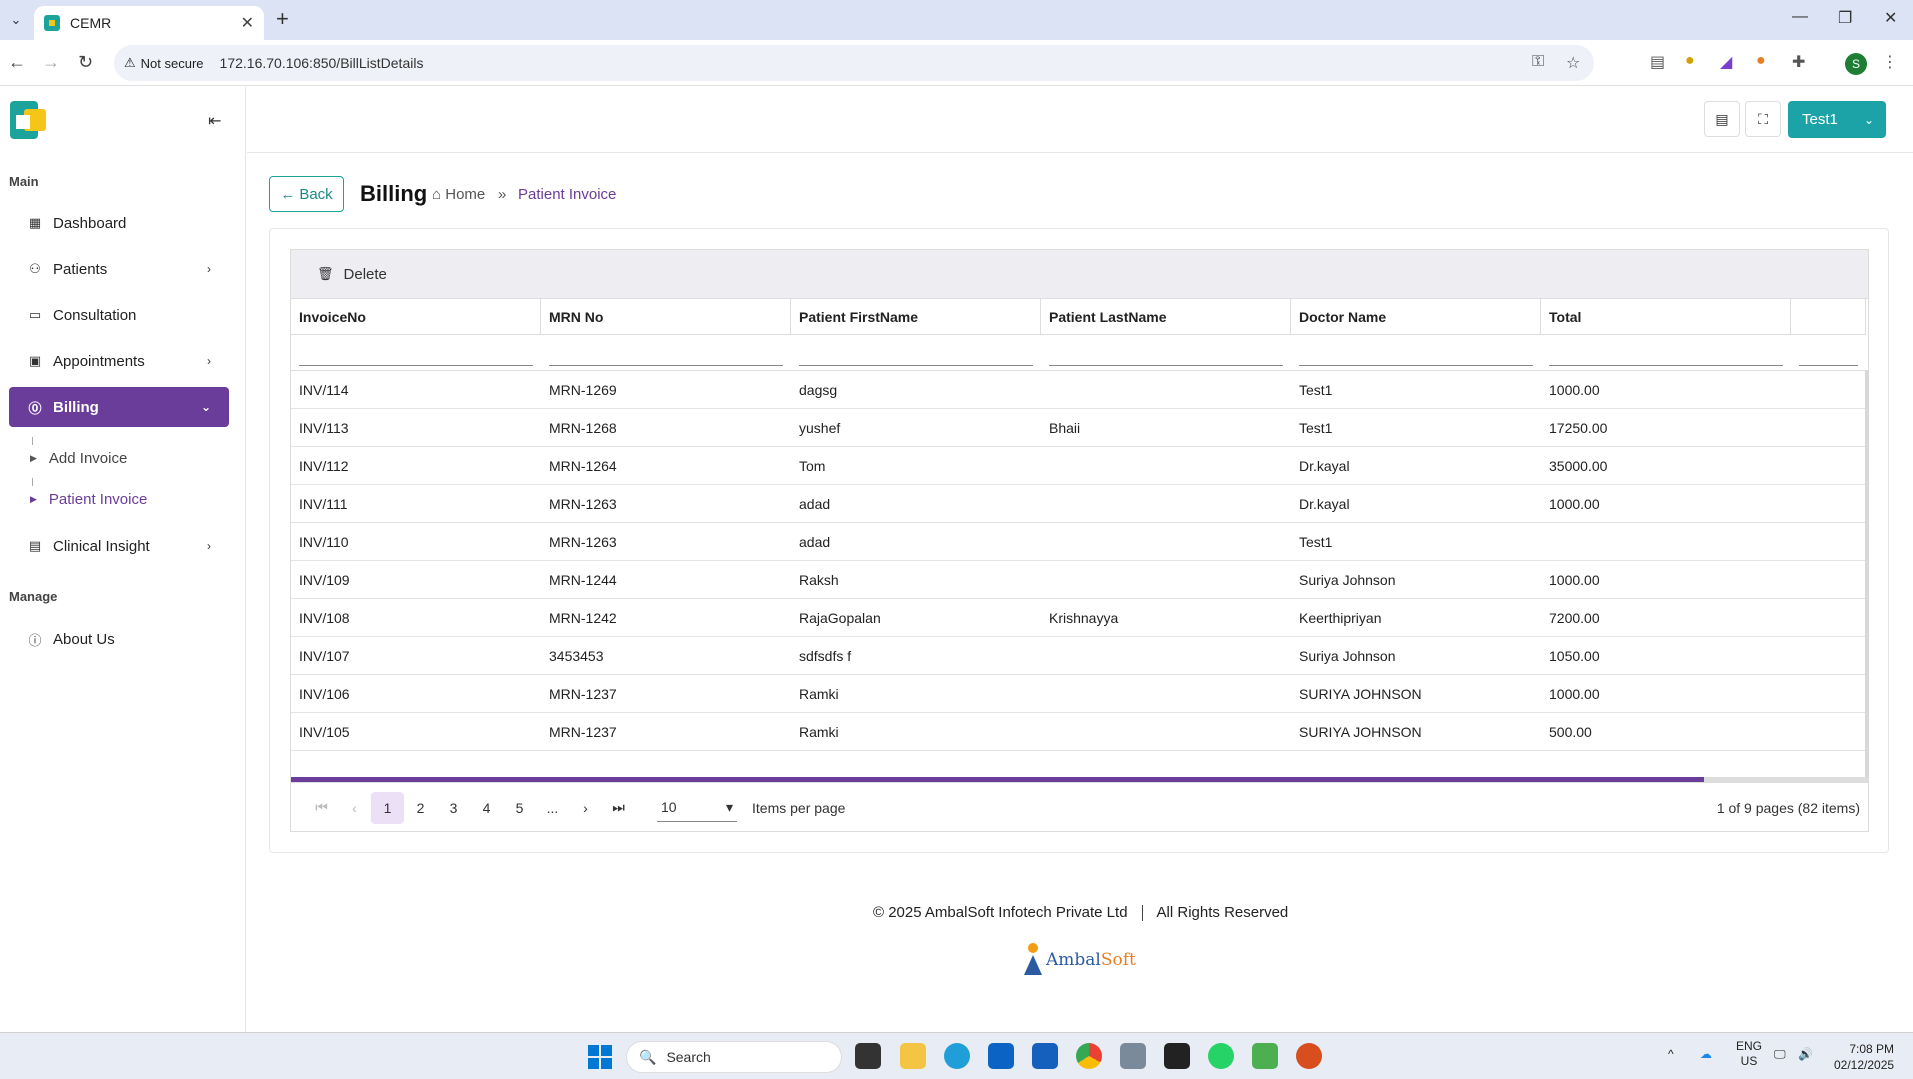 The height and width of the screenshot is (1079, 1913). I want to click on back-nav-icon: ←, so click(17, 62).